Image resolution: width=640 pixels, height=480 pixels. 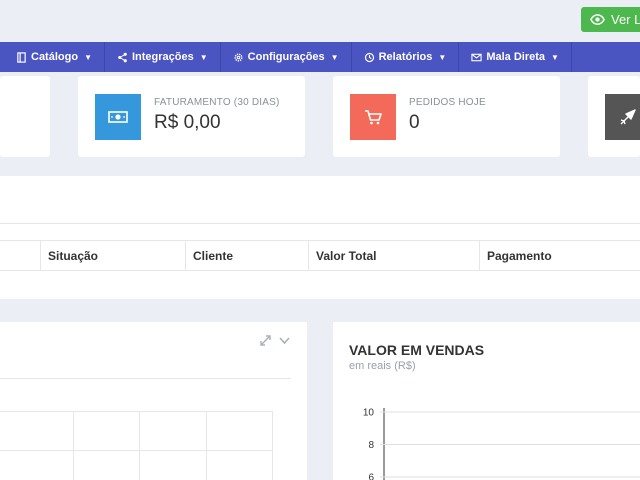 I want to click on kpi-orders-label: PEDIDOS HOJE, so click(x=447, y=102).